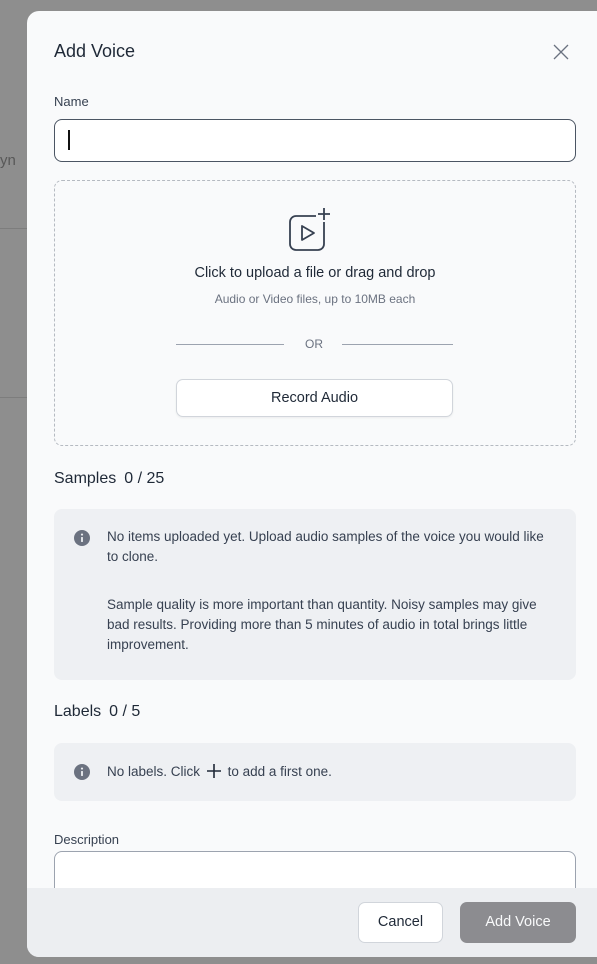 The width and height of the screenshot is (597, 964). I want to click on labels-info-before: No labels. Click, so click(154, 771).